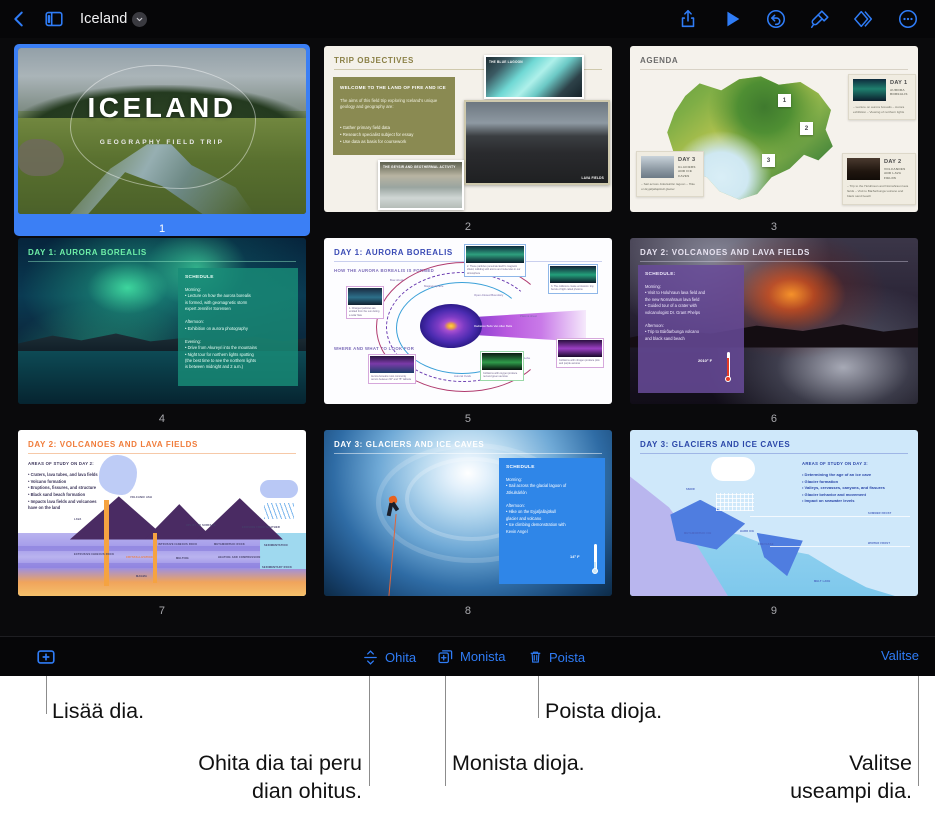  What do you see at coordinates (370, 731) in the screenshot?
I see `leader-line-skip-slide` at bounding box center [370, 731].